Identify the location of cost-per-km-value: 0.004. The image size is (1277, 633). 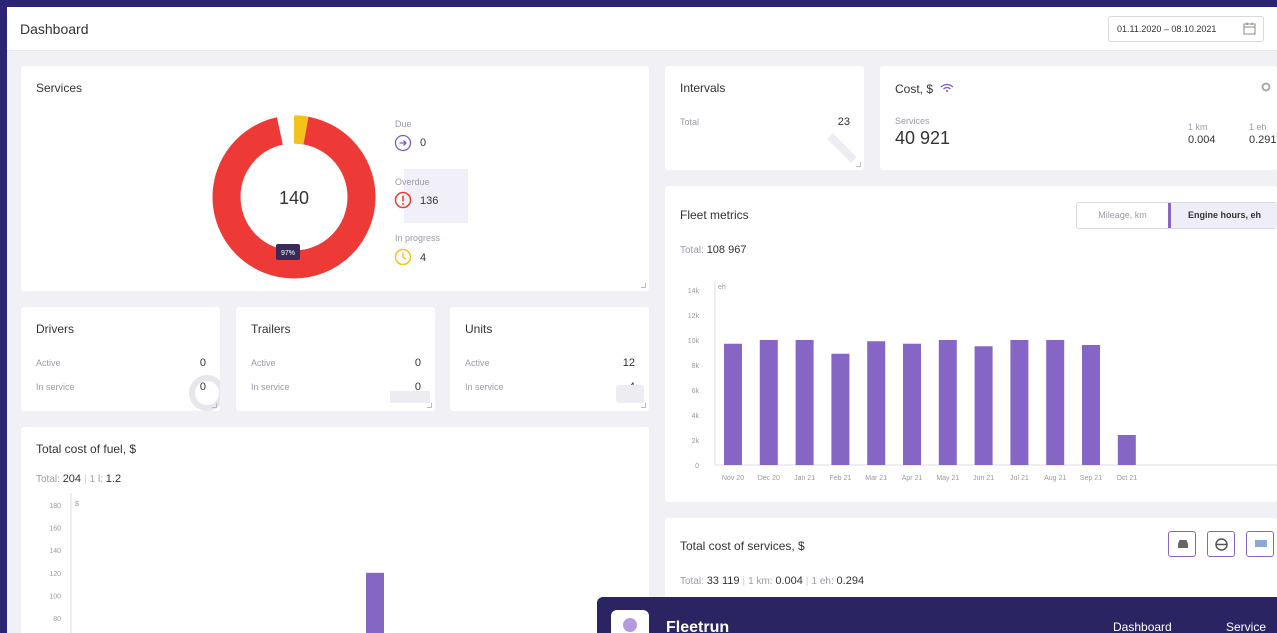
(1202, 140).